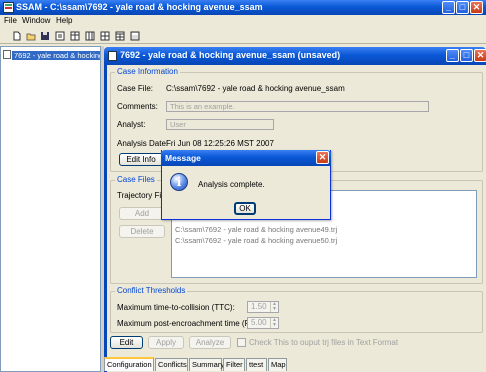 This screenshot has width=486, height=372. Describe the element at coordinates (45, 36) in the screenshot. I see `save-icon` at that location.